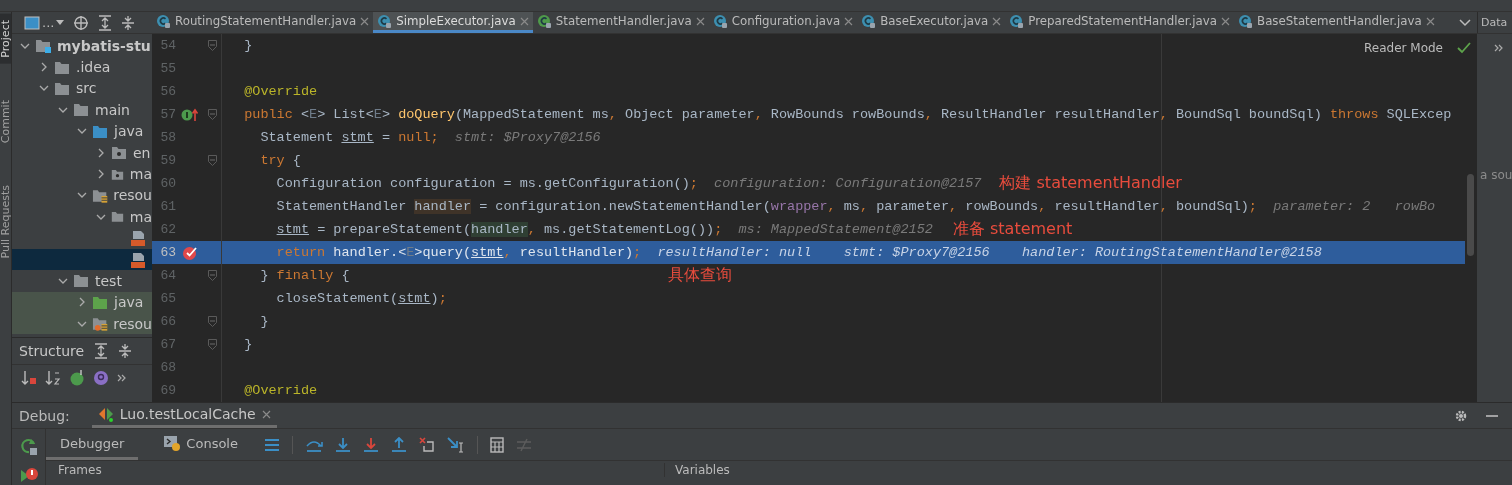 This screenshot has height=485, width=1512. Describe the element at coordinates (32, 22) in the screenshot. I see `window-icon` at that location.